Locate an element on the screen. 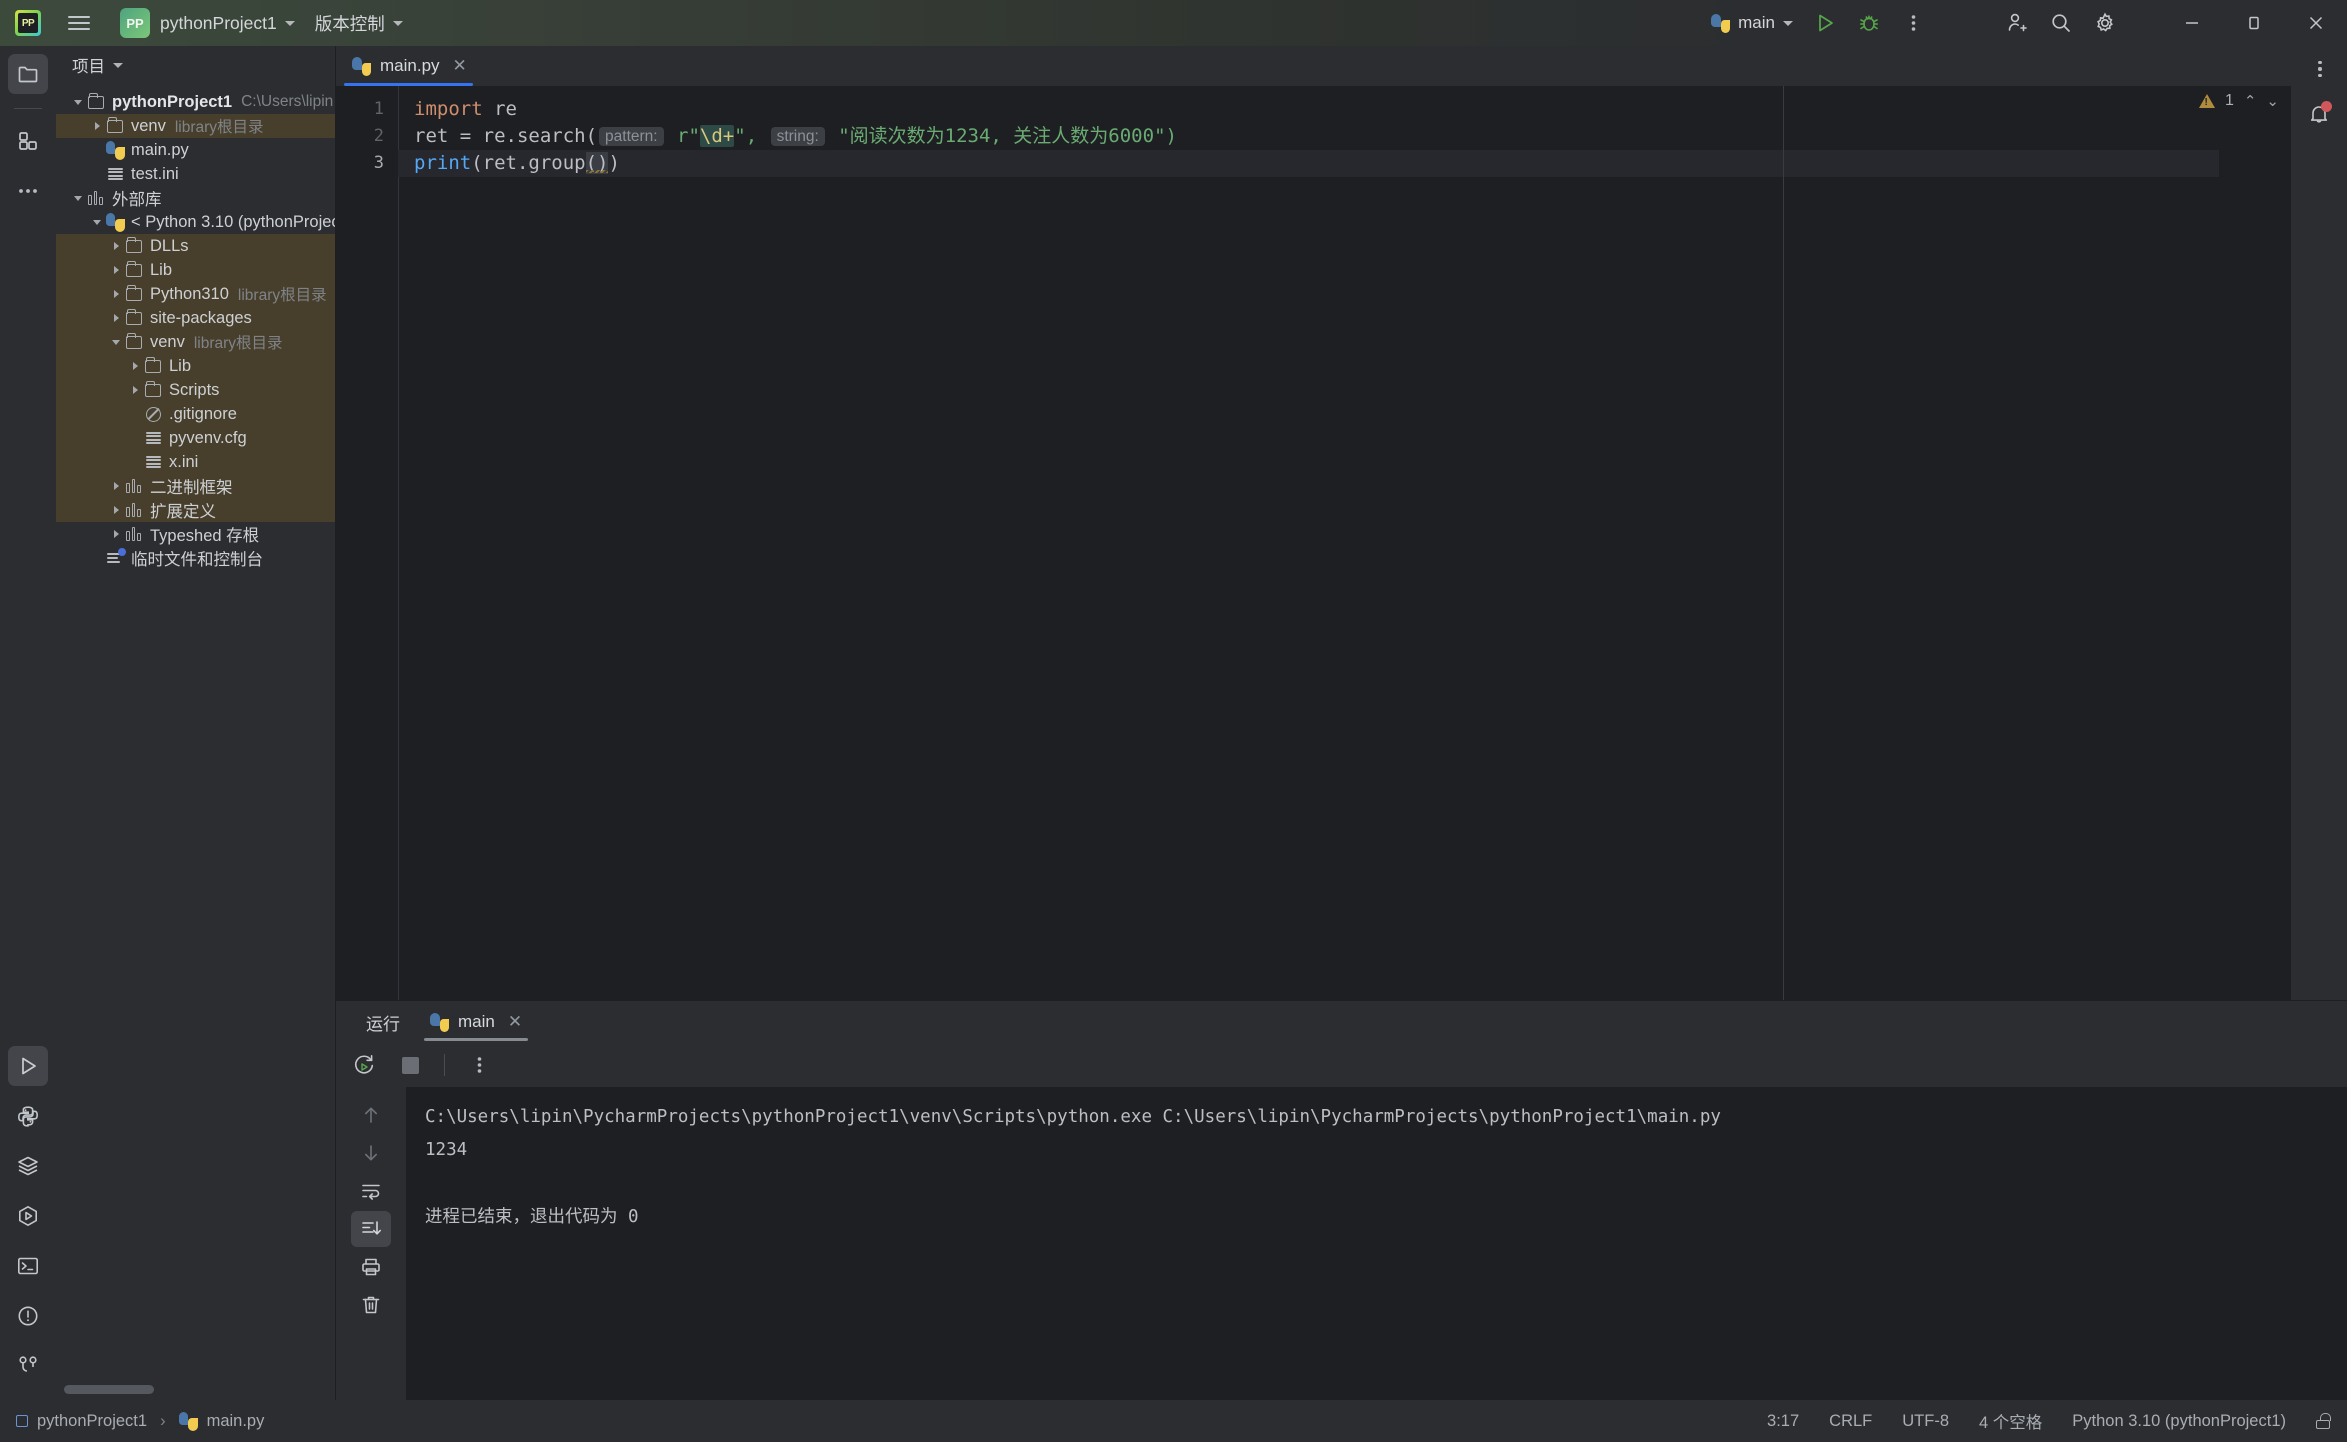  sidebar-item-more is located at coordinates (28, 191).